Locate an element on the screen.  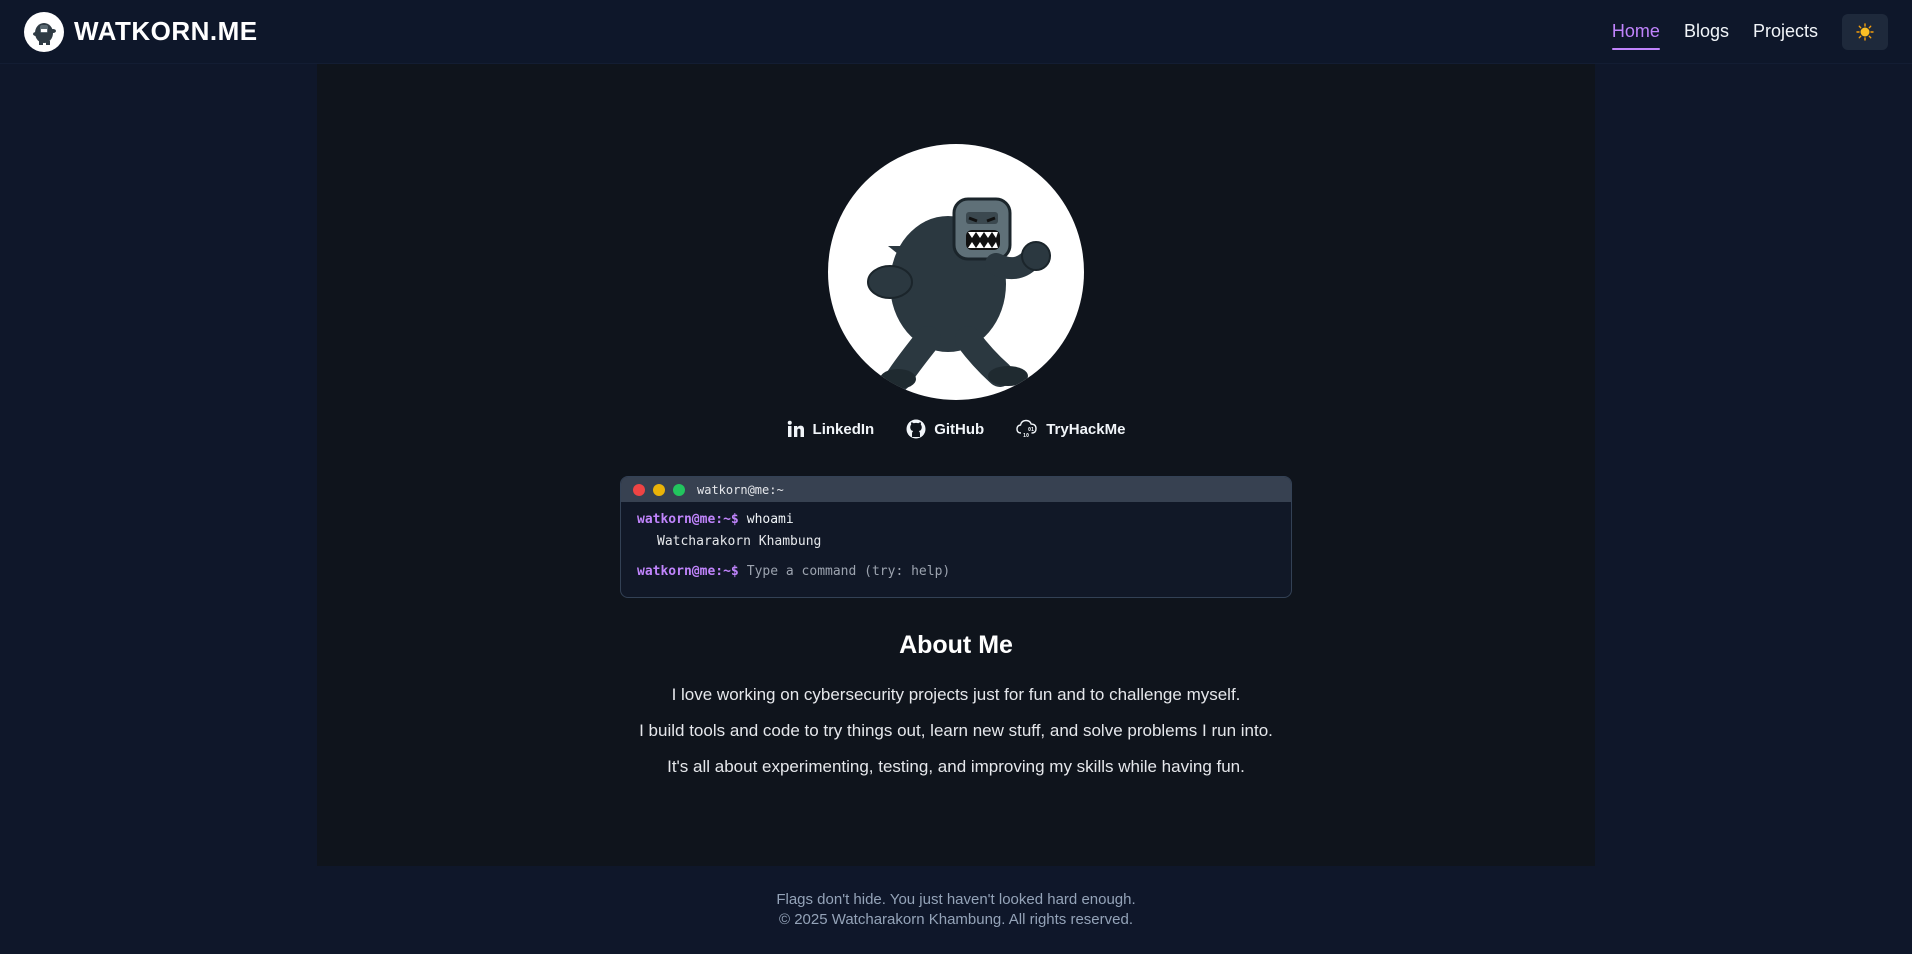
github-icon is located at coordinates (916, 429).